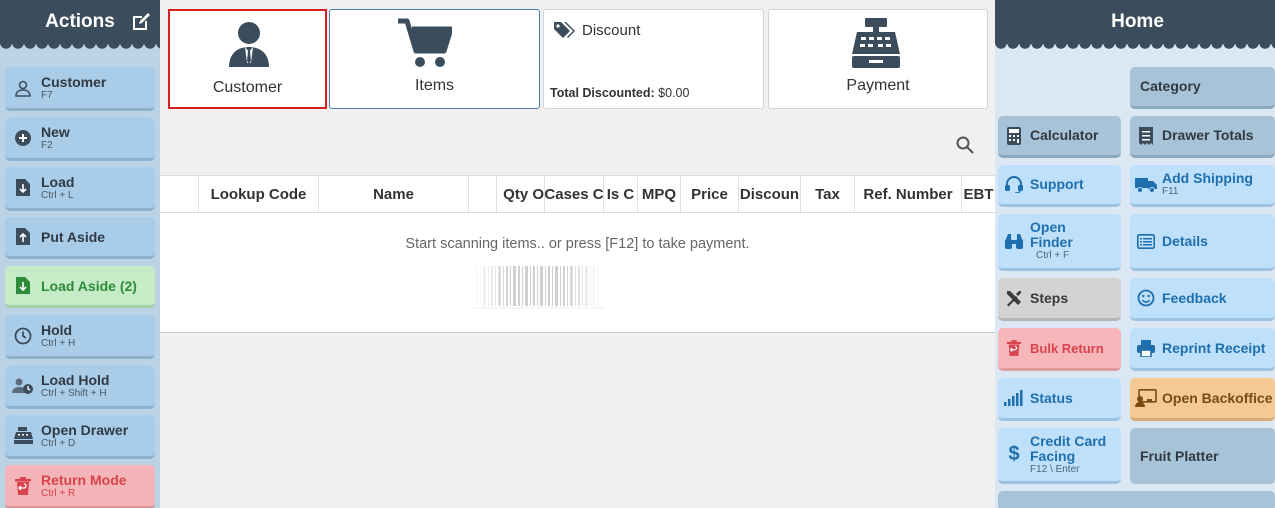  What do you see at coordinates (249, 46) in the screenshot?
I see `customer-icon` at bounding box center [249, 46].